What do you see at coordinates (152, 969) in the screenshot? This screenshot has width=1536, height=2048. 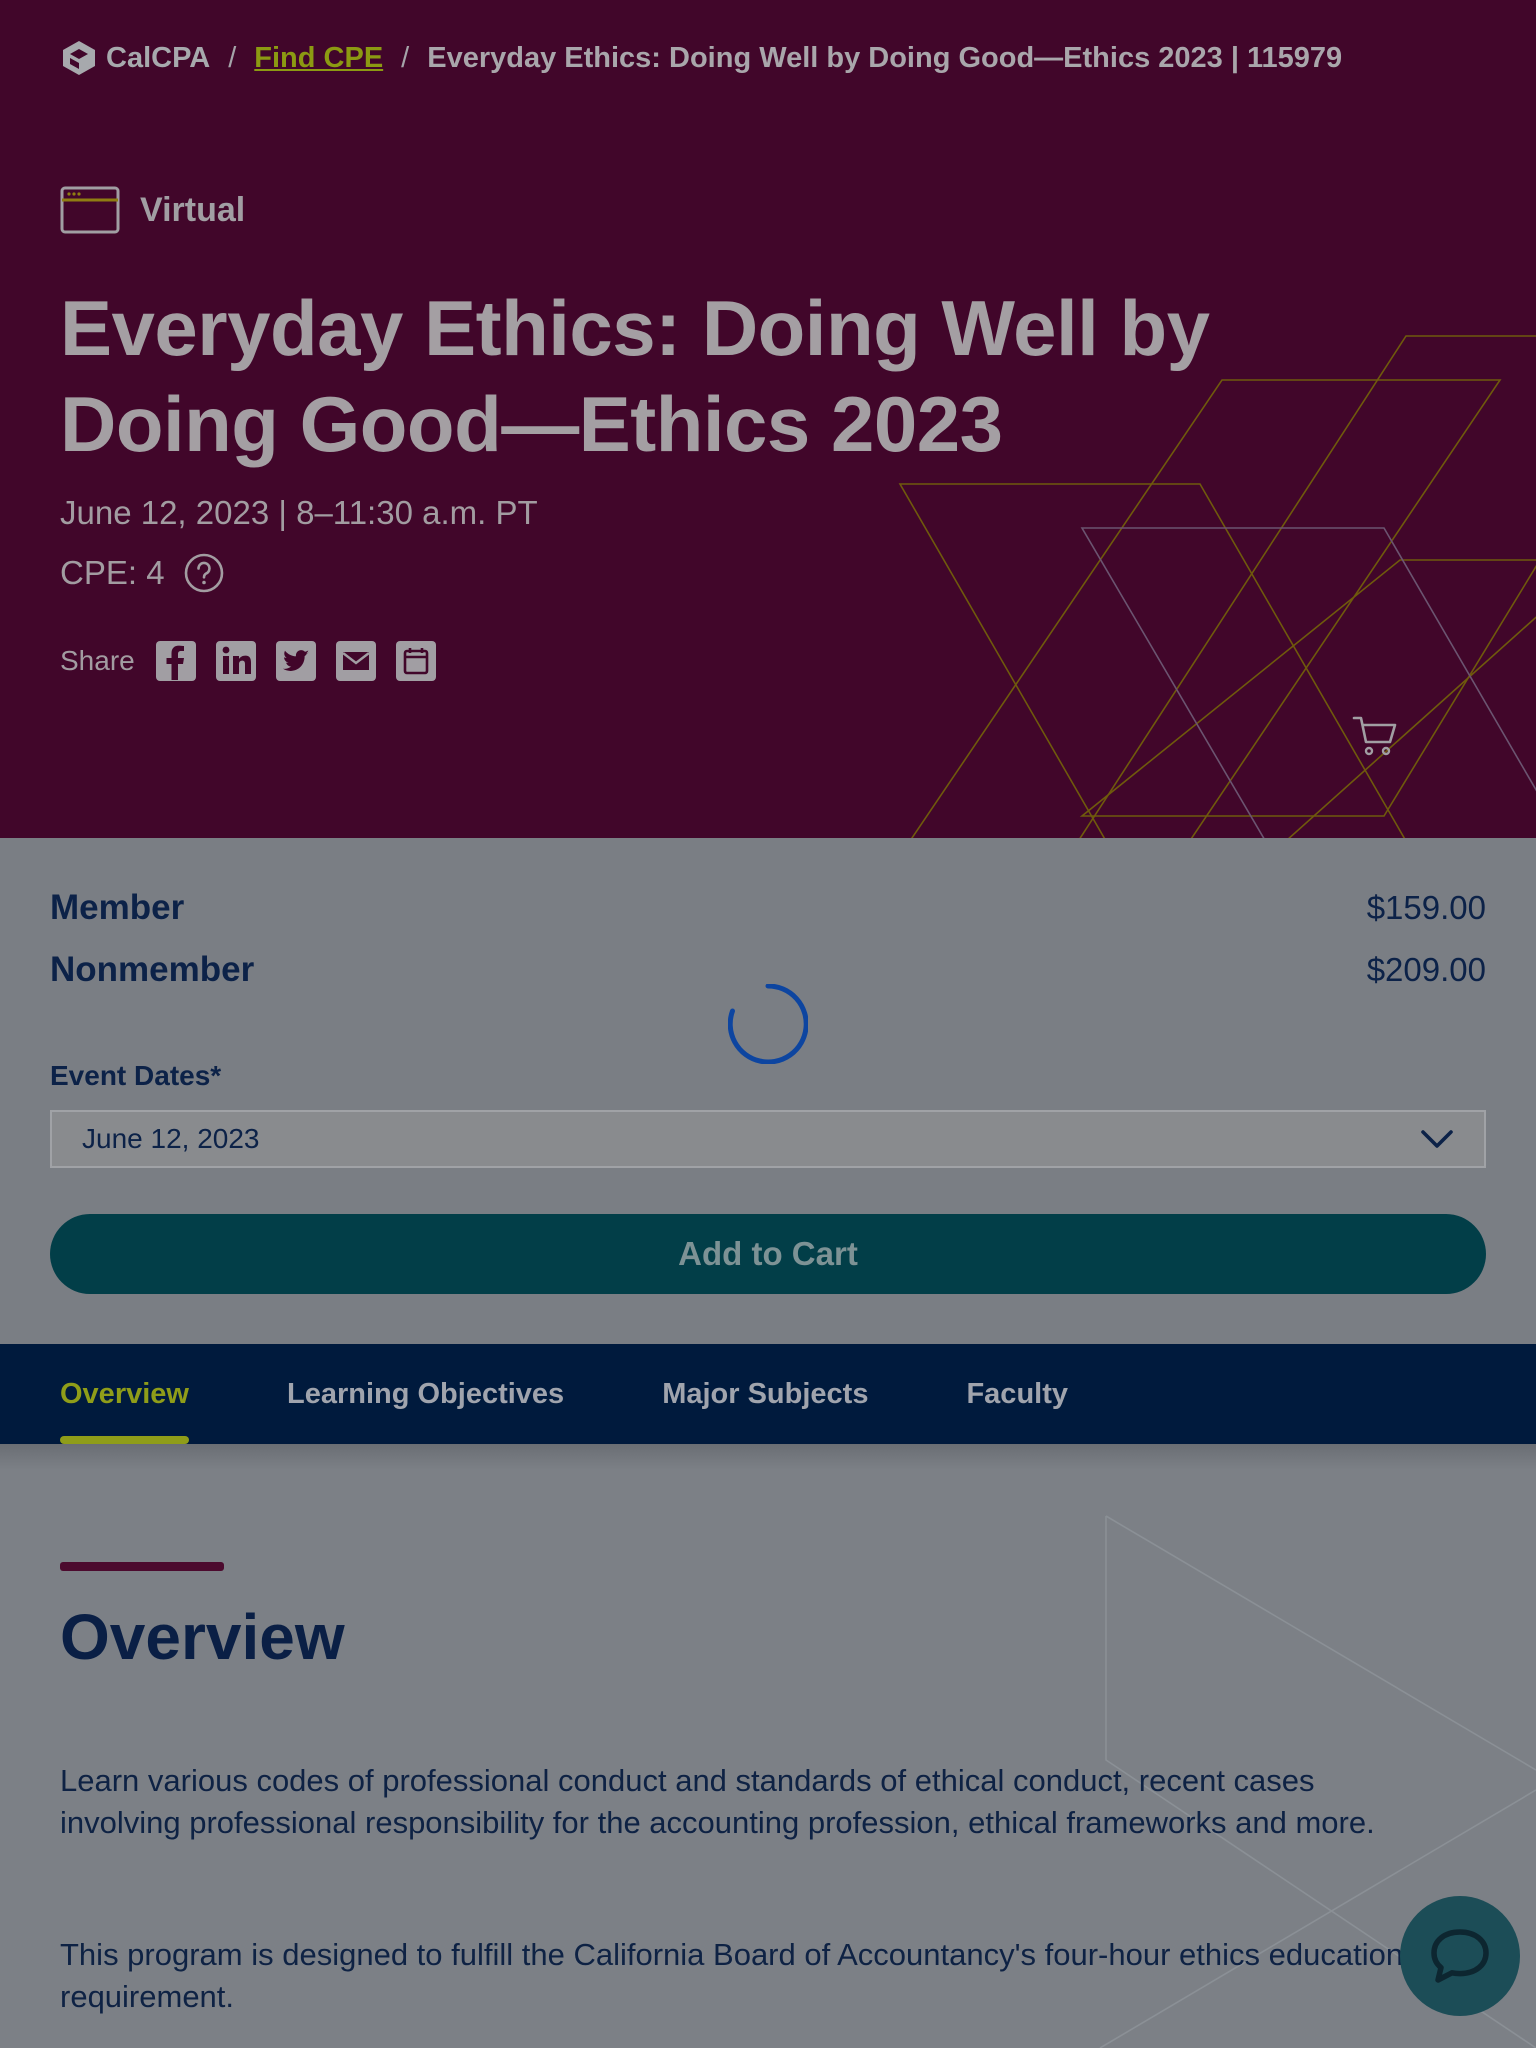 I see `nonmember-label: Nonmember` at bounding box center [152, 969].